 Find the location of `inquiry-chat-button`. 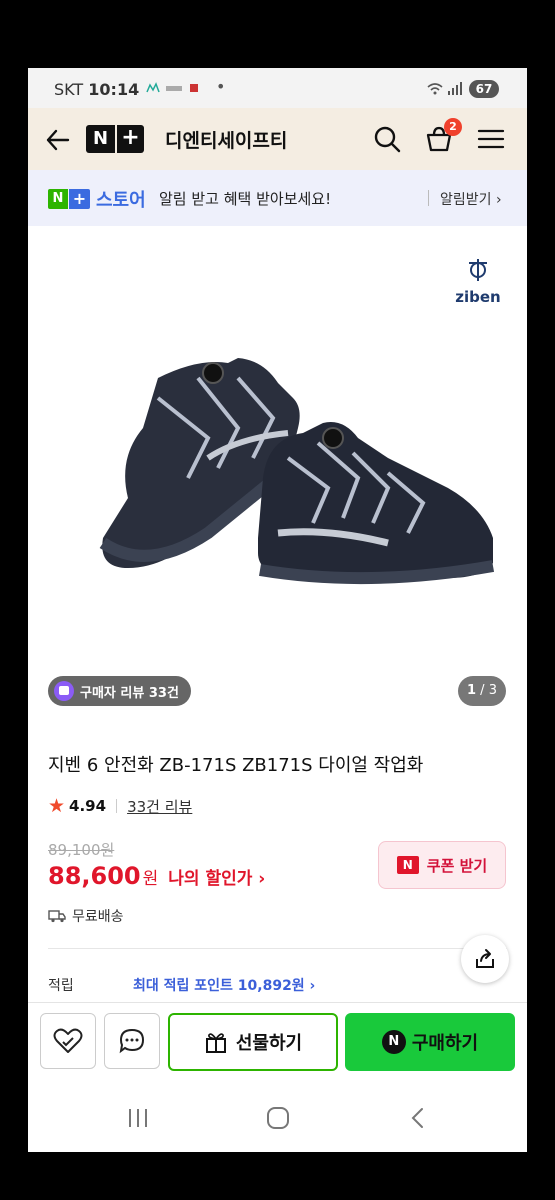

inquiry-chat-button is located at coordinates (132, 1041).